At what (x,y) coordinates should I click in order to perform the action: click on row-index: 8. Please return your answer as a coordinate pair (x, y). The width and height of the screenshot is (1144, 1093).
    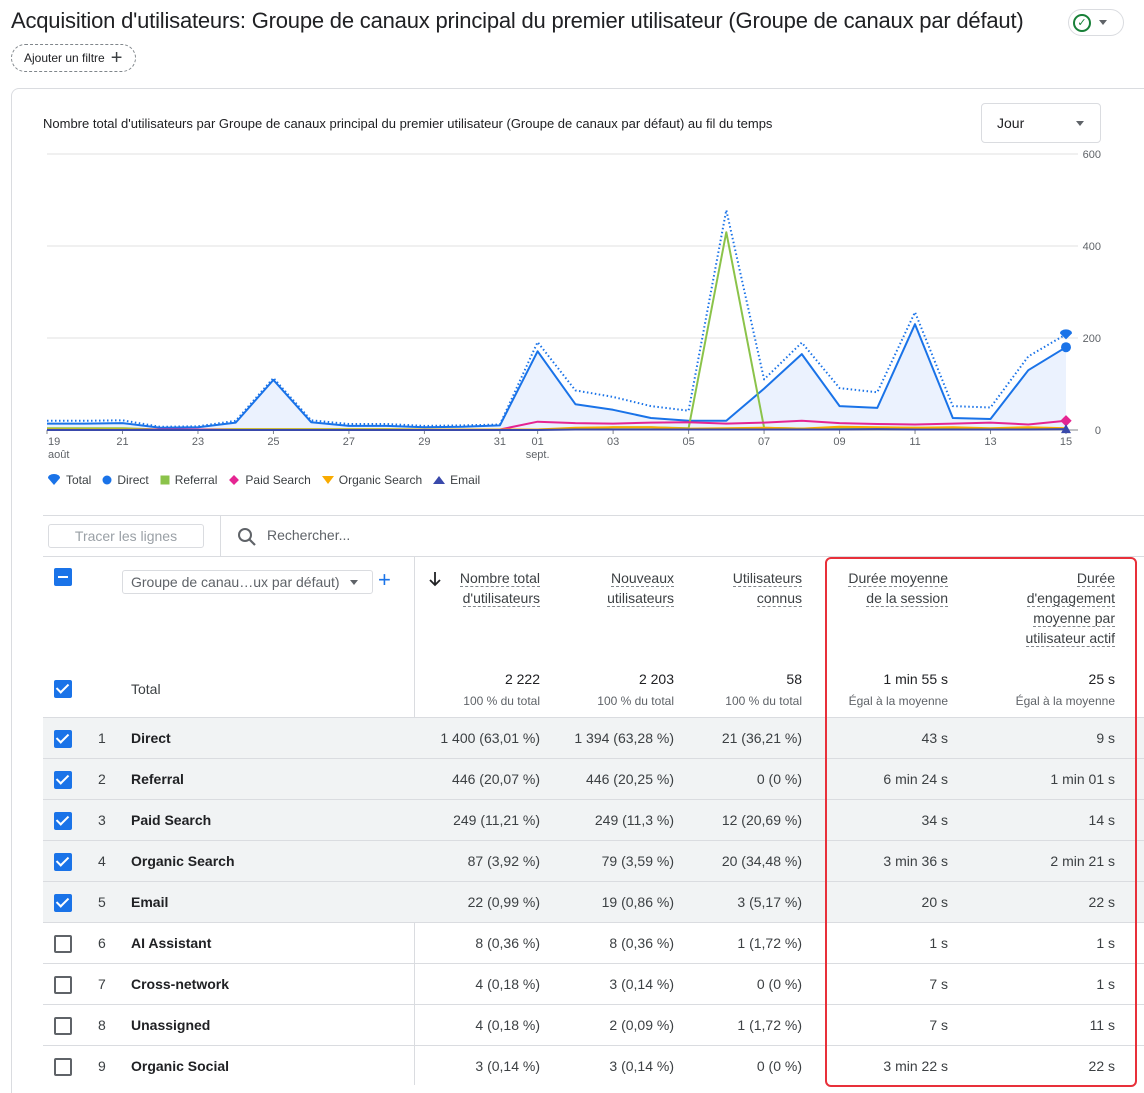
    Looking at the image, I should click on (102, 1025).